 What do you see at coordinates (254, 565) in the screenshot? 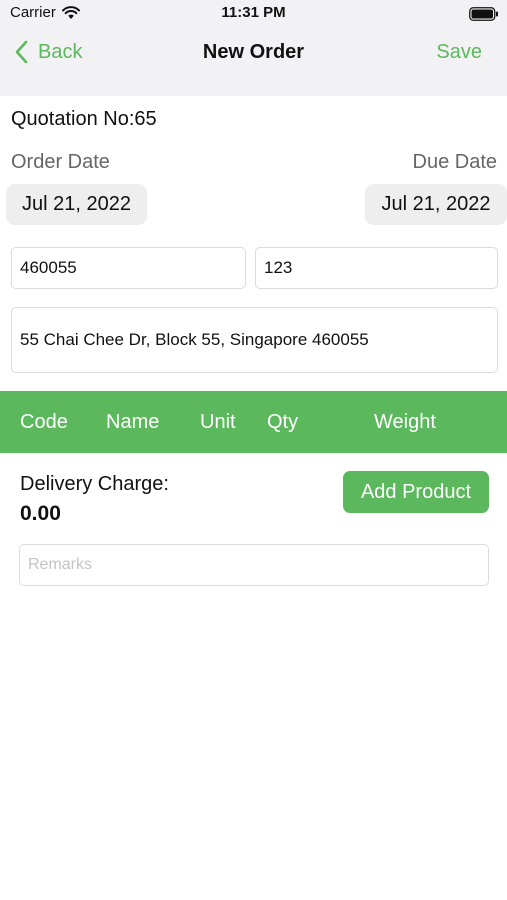
I see `remarks-input` at bounding box center [254, 565].